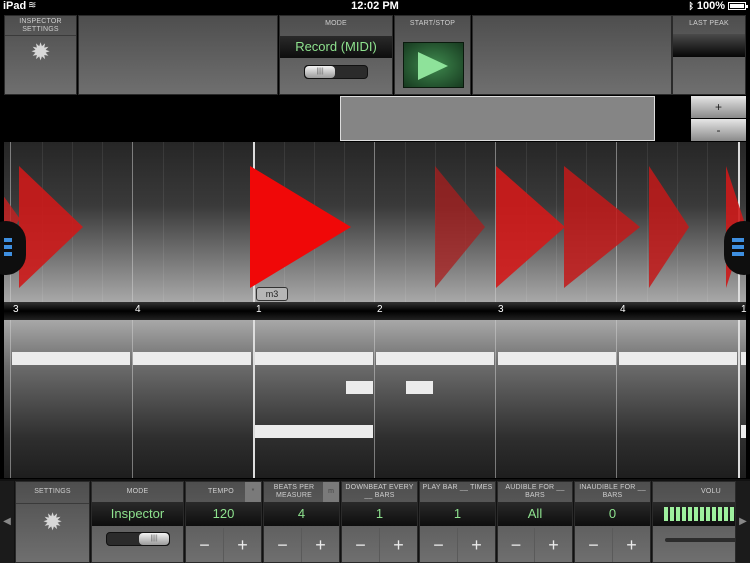  I want to click on mode-panel: MODE Record (MIDI) ||||, so click(336, 55).